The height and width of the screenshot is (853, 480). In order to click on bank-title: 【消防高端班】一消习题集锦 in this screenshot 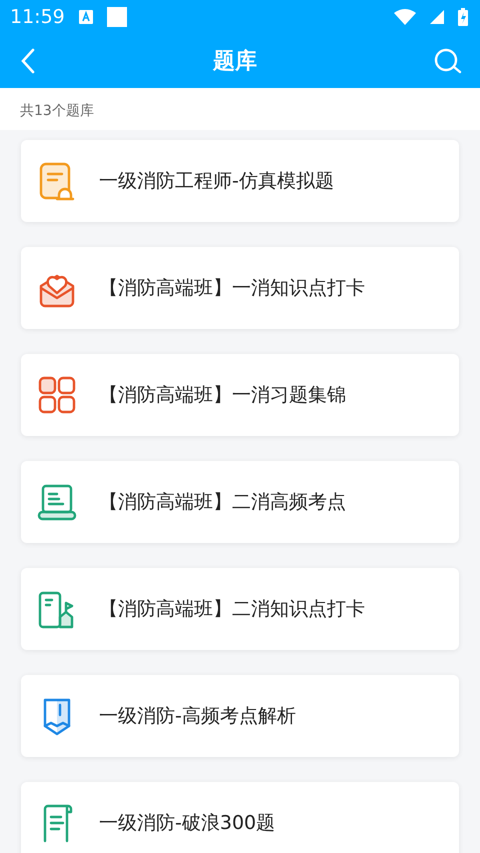, I will do `click(222, 395)`.